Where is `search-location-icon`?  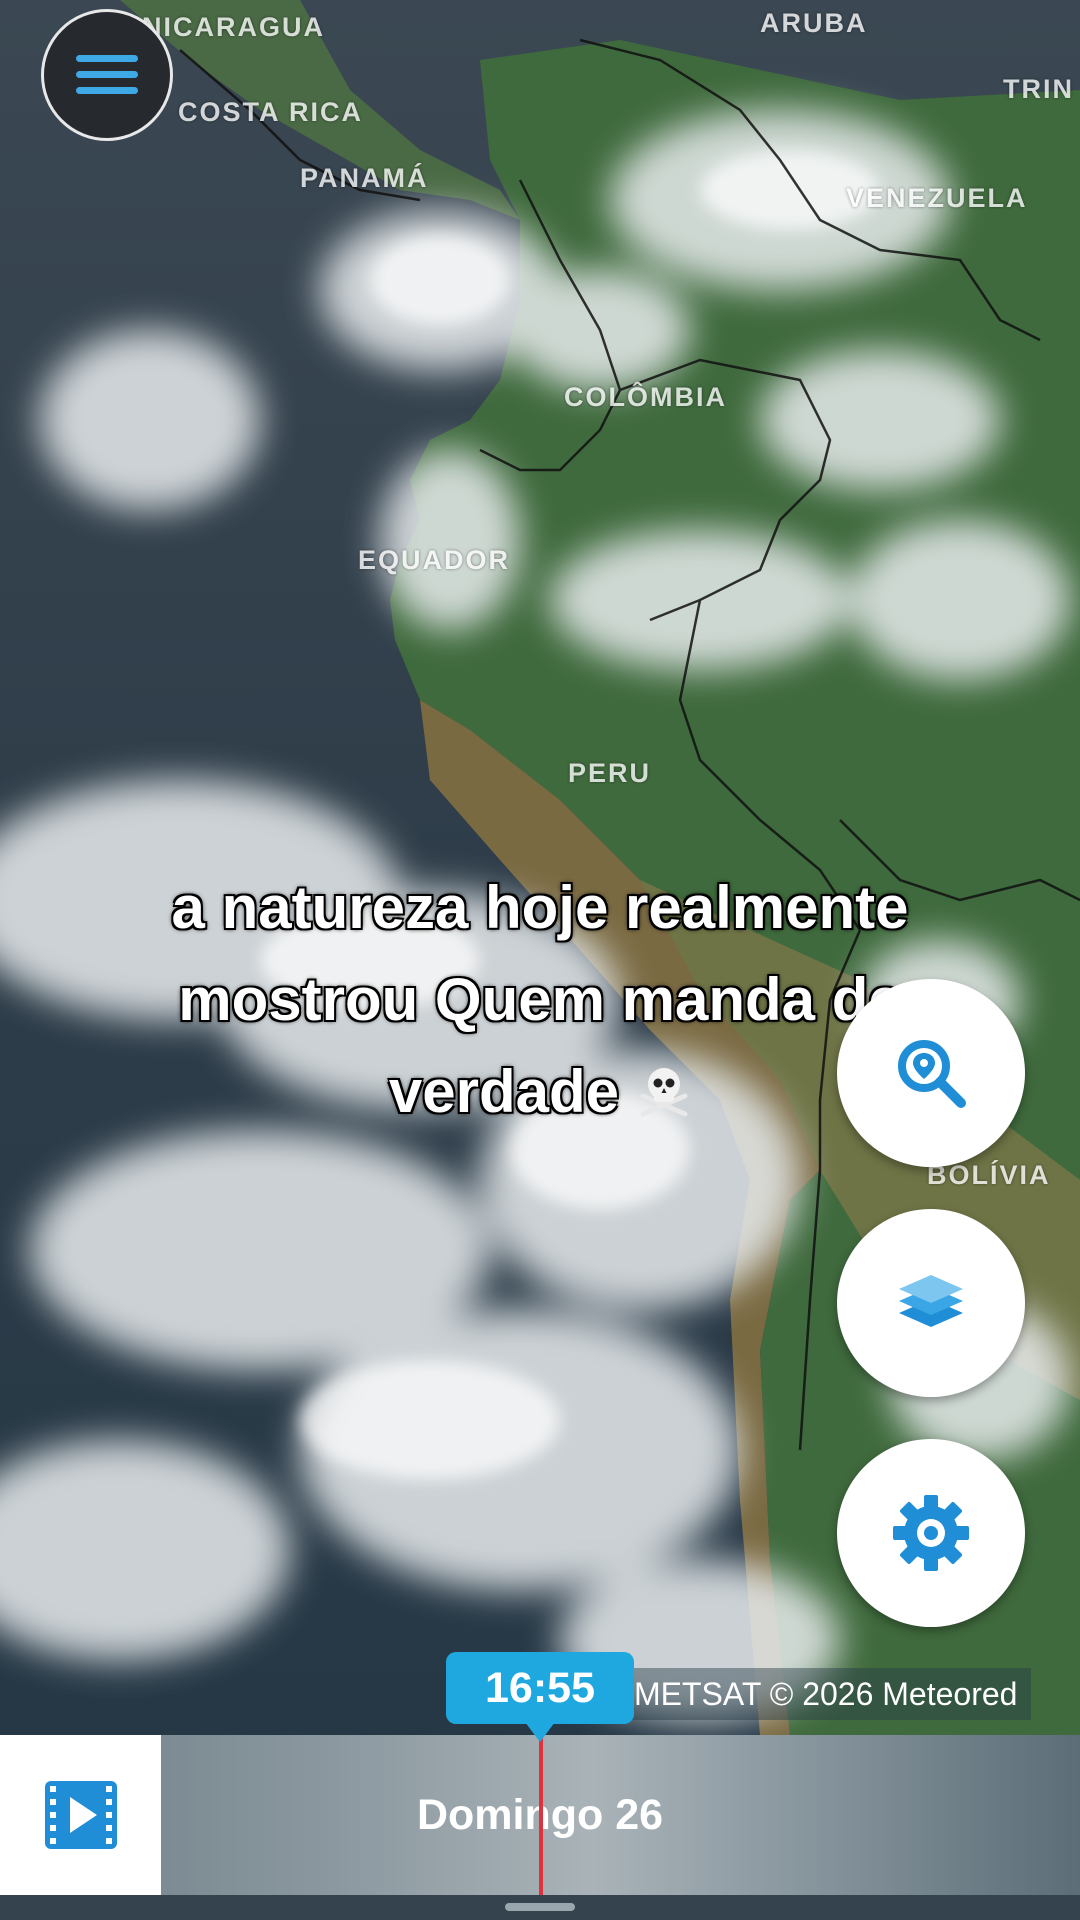 search-location-icon is located at coordinates (932, 1074).